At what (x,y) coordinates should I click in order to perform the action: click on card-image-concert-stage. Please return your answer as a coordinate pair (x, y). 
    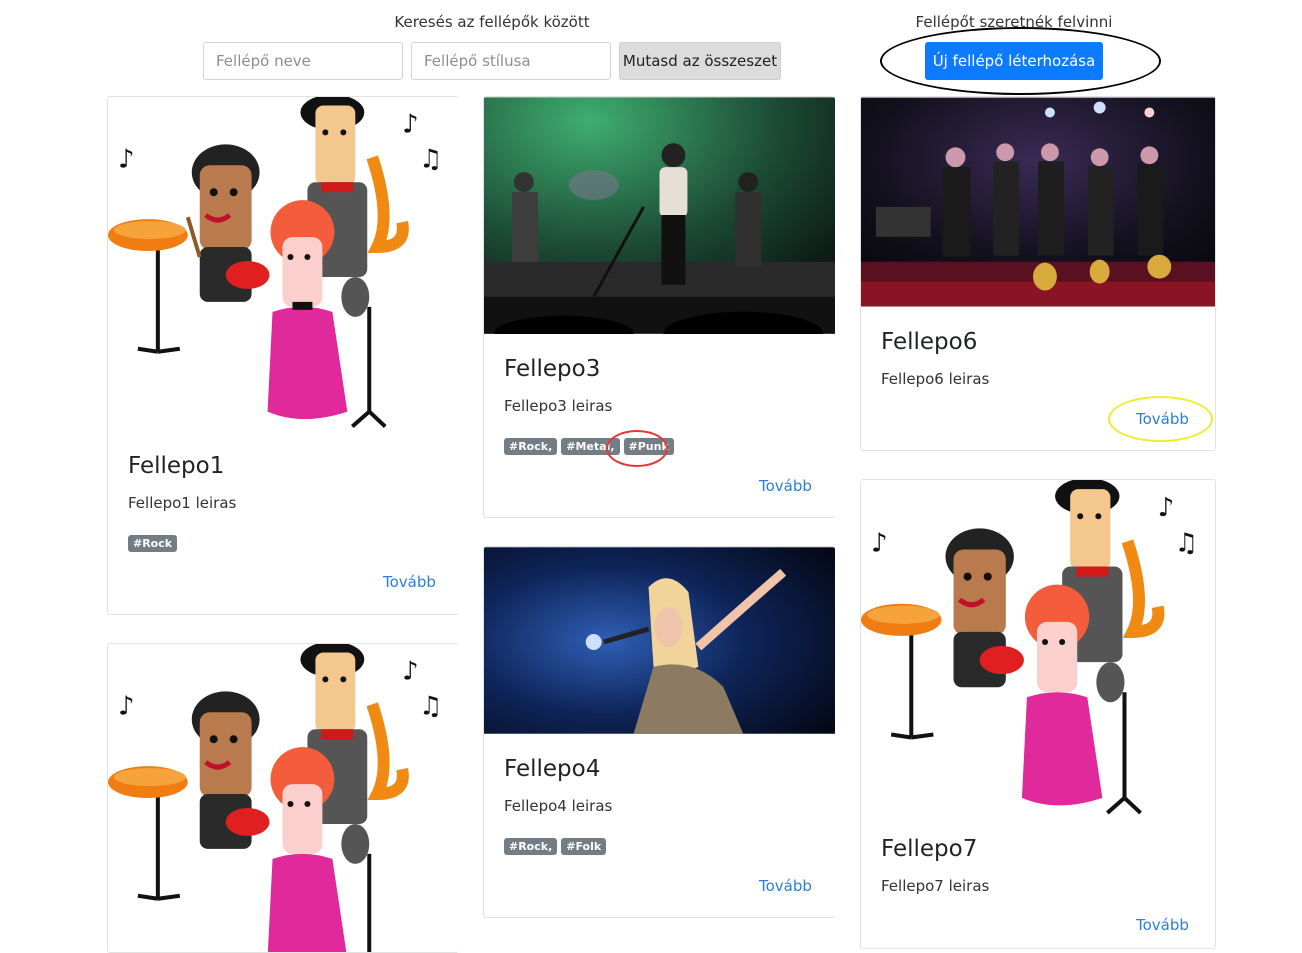
    Looking at the image, I should click on (659, 215).